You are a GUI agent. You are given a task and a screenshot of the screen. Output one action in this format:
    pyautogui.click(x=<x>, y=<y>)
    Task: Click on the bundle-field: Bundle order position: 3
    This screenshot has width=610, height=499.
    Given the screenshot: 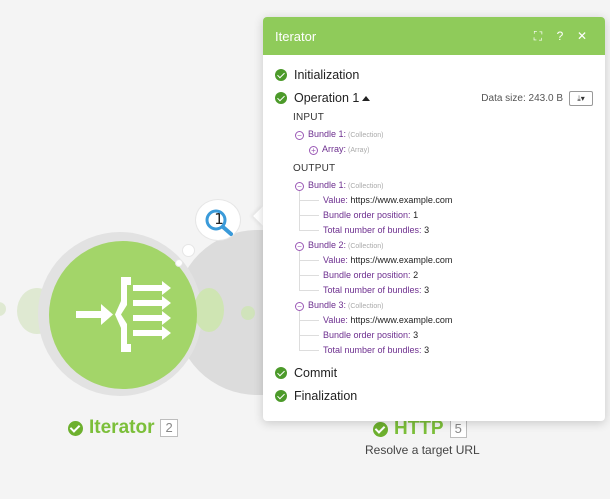 What is the action you would take?
    pyautogui.click(x=444, y=335)
    